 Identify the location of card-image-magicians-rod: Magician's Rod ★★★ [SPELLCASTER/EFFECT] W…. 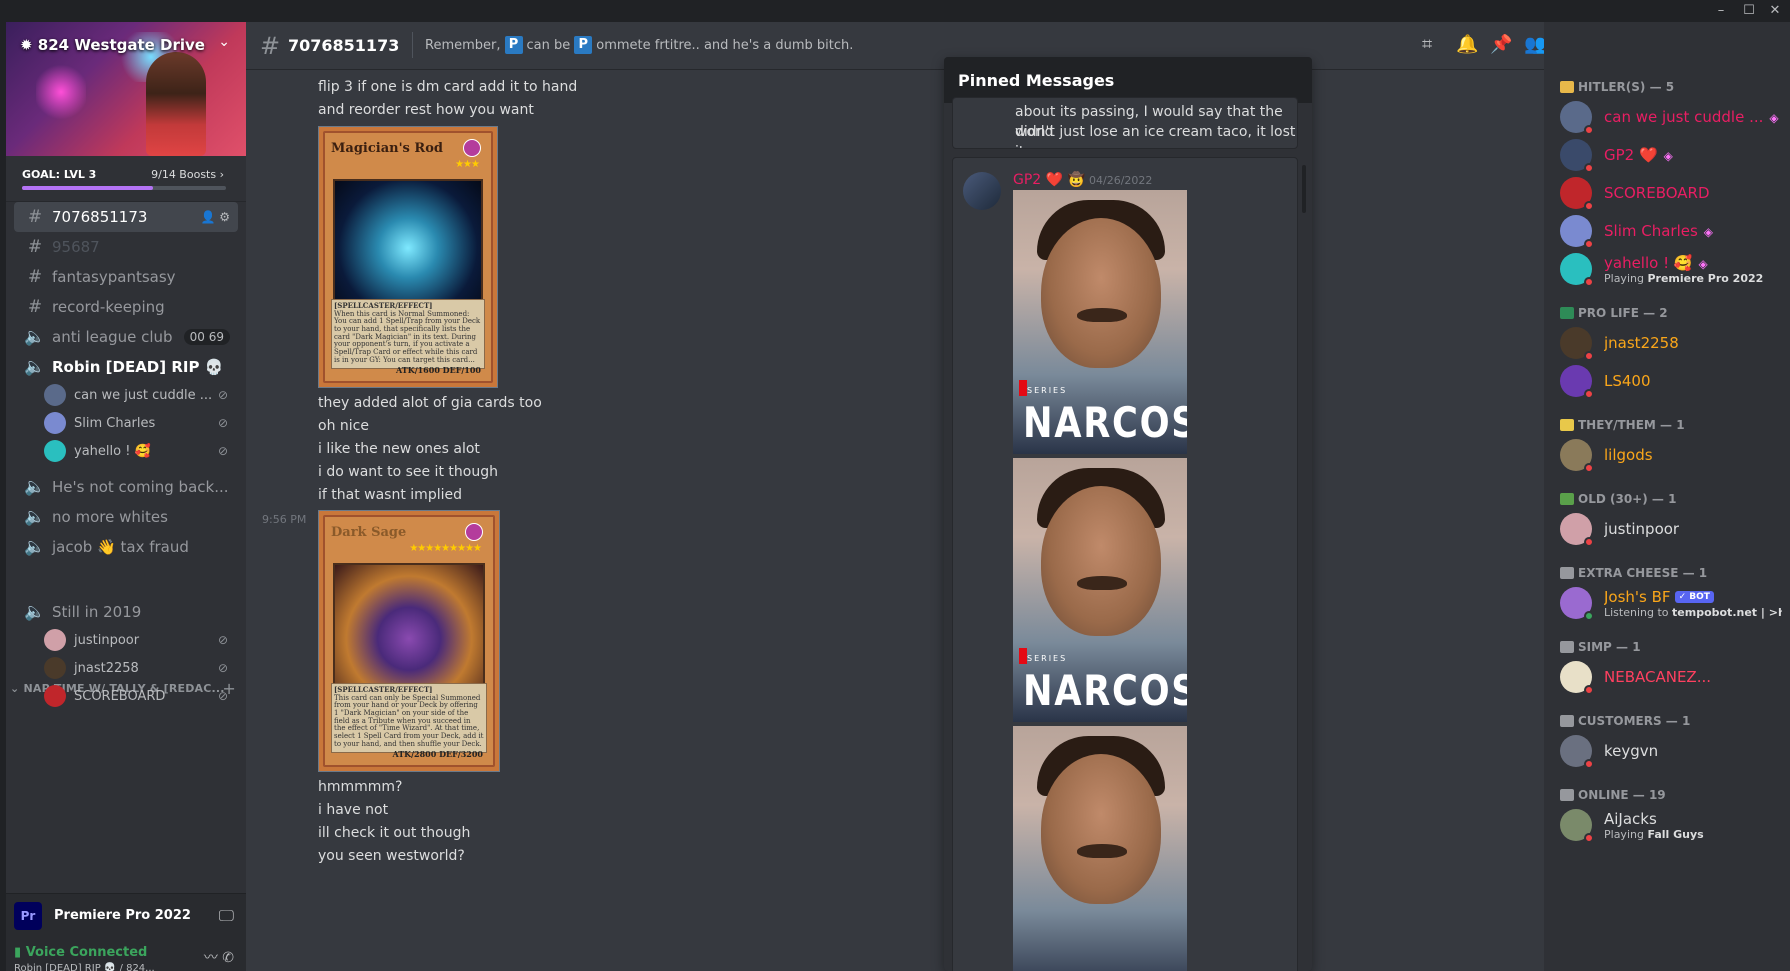
(408, 257).